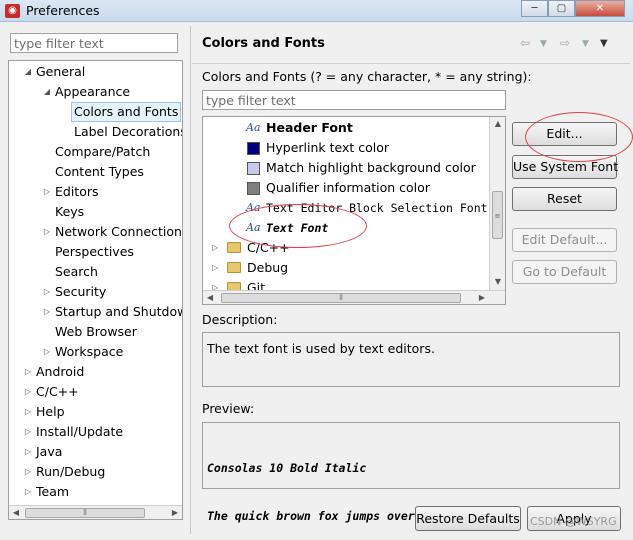  What do you see at coordinates (346, 248) in the screenshot?
I see `list-item: ▷ C/C++` at bounding box center [346, 248].